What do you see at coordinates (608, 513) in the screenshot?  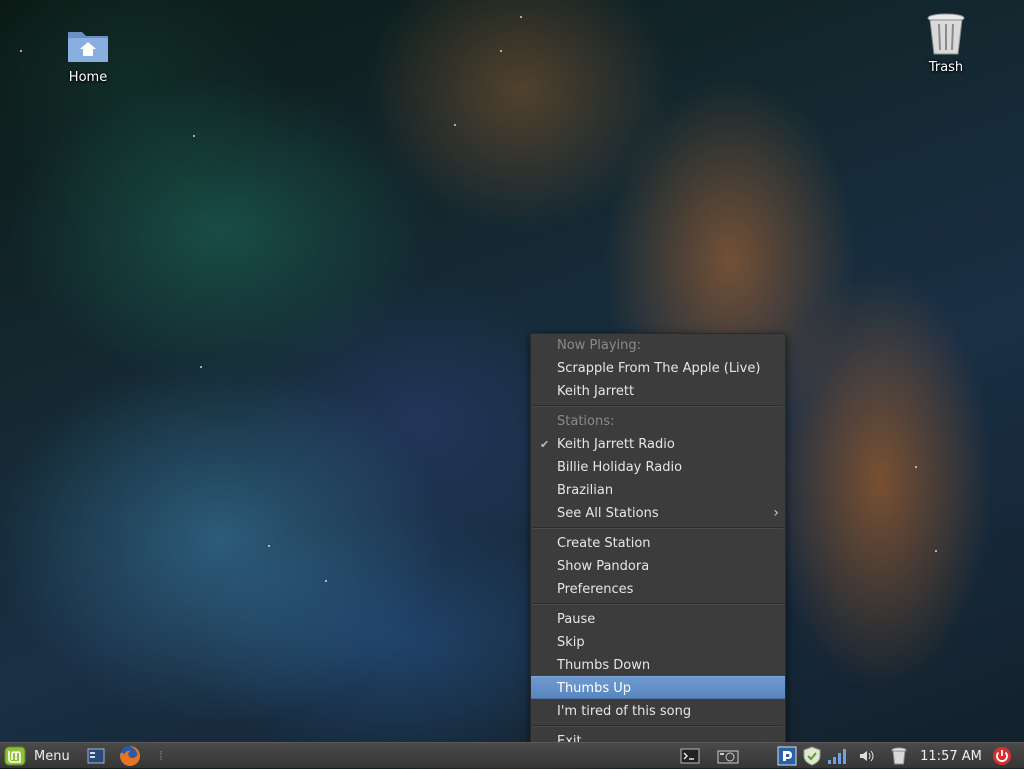 I see `menu-item-label: See All Stations` at bounding box center [608, 513].